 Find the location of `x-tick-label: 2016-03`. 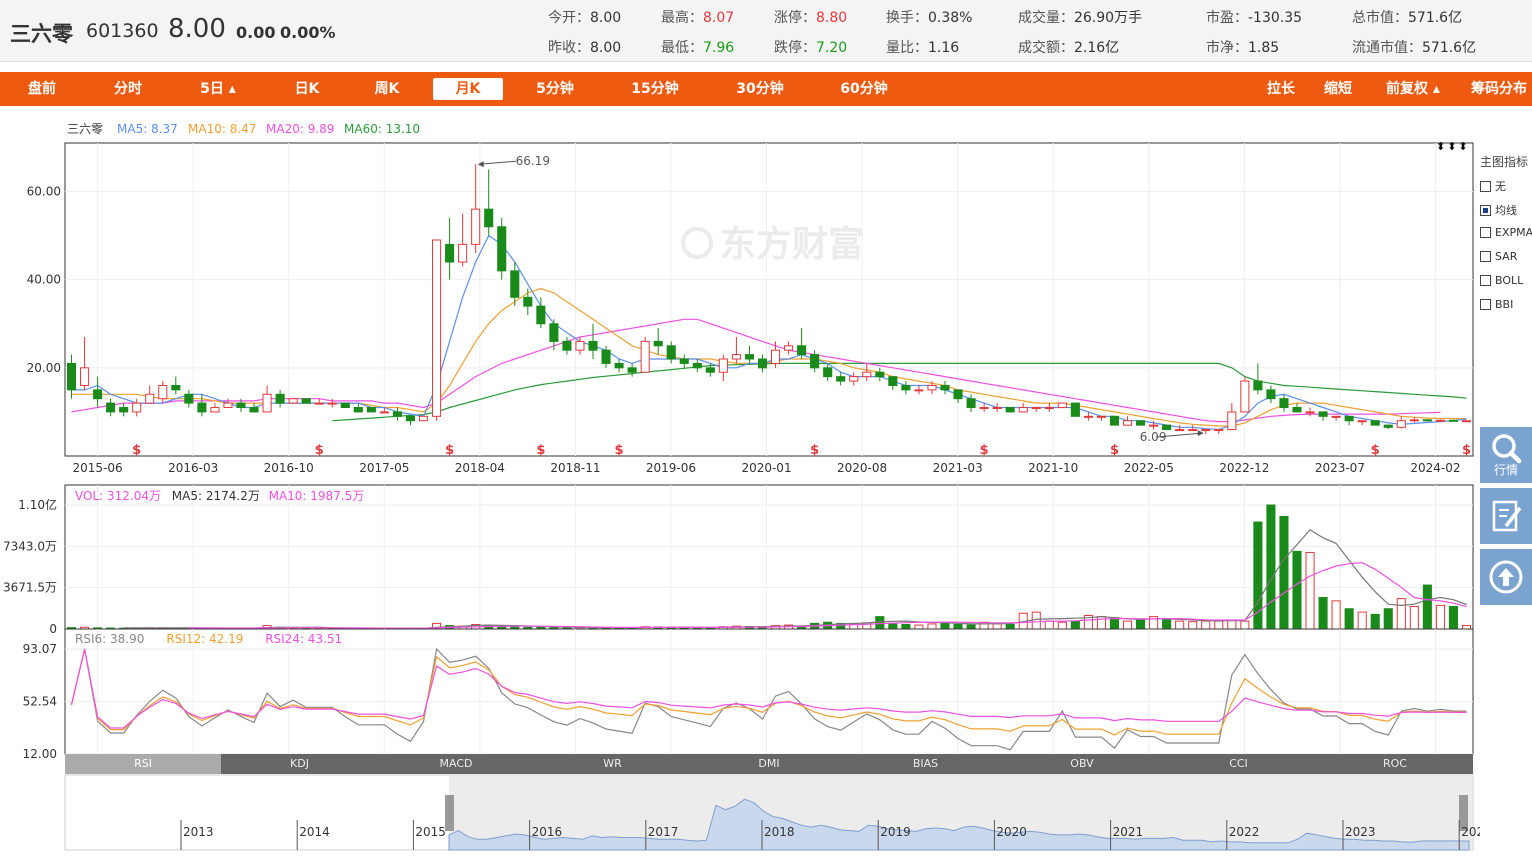

x-tick-label: 2016-03 is located at coordinates (193, 468).